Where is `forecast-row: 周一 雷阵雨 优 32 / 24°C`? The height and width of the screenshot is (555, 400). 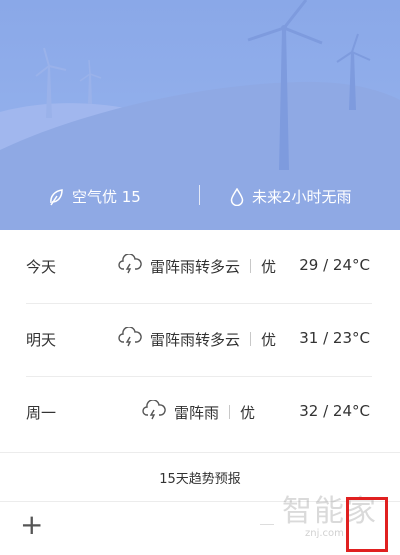
forecast-row: 周一 雷阵雨 优 32 / 24°C is located at coordinates (200, 412).